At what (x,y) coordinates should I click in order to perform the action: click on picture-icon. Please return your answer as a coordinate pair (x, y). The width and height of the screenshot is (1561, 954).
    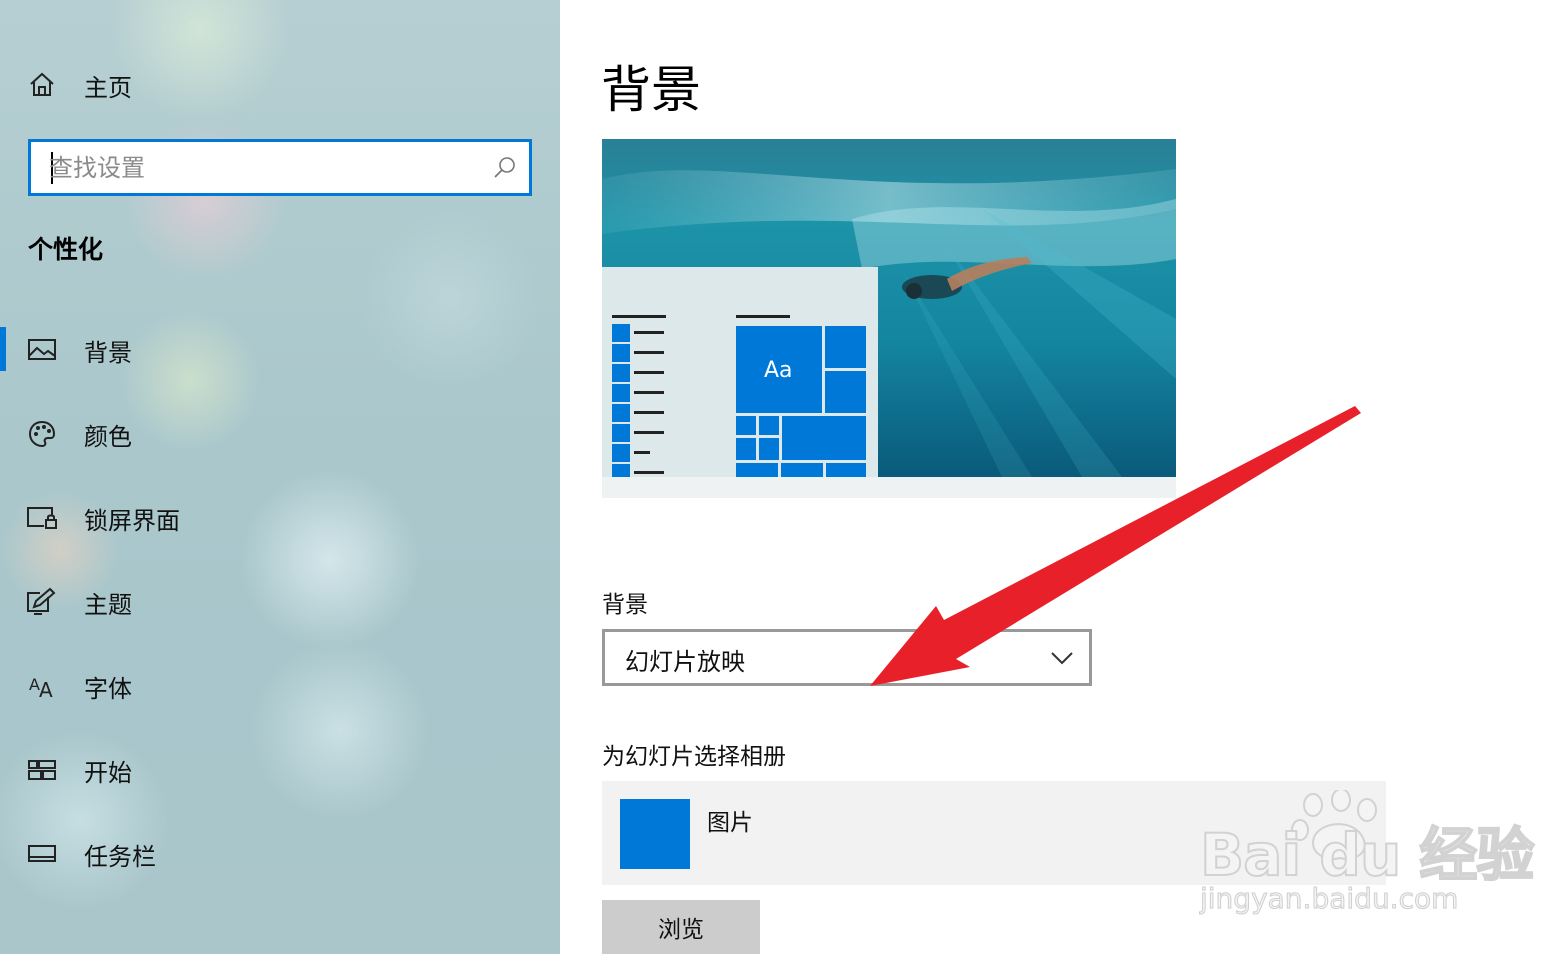
    Looking at the image, I should click on (42, 350).